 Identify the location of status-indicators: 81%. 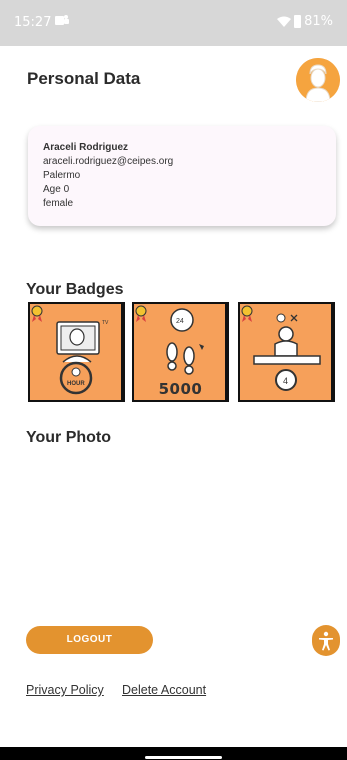
(305, 21).